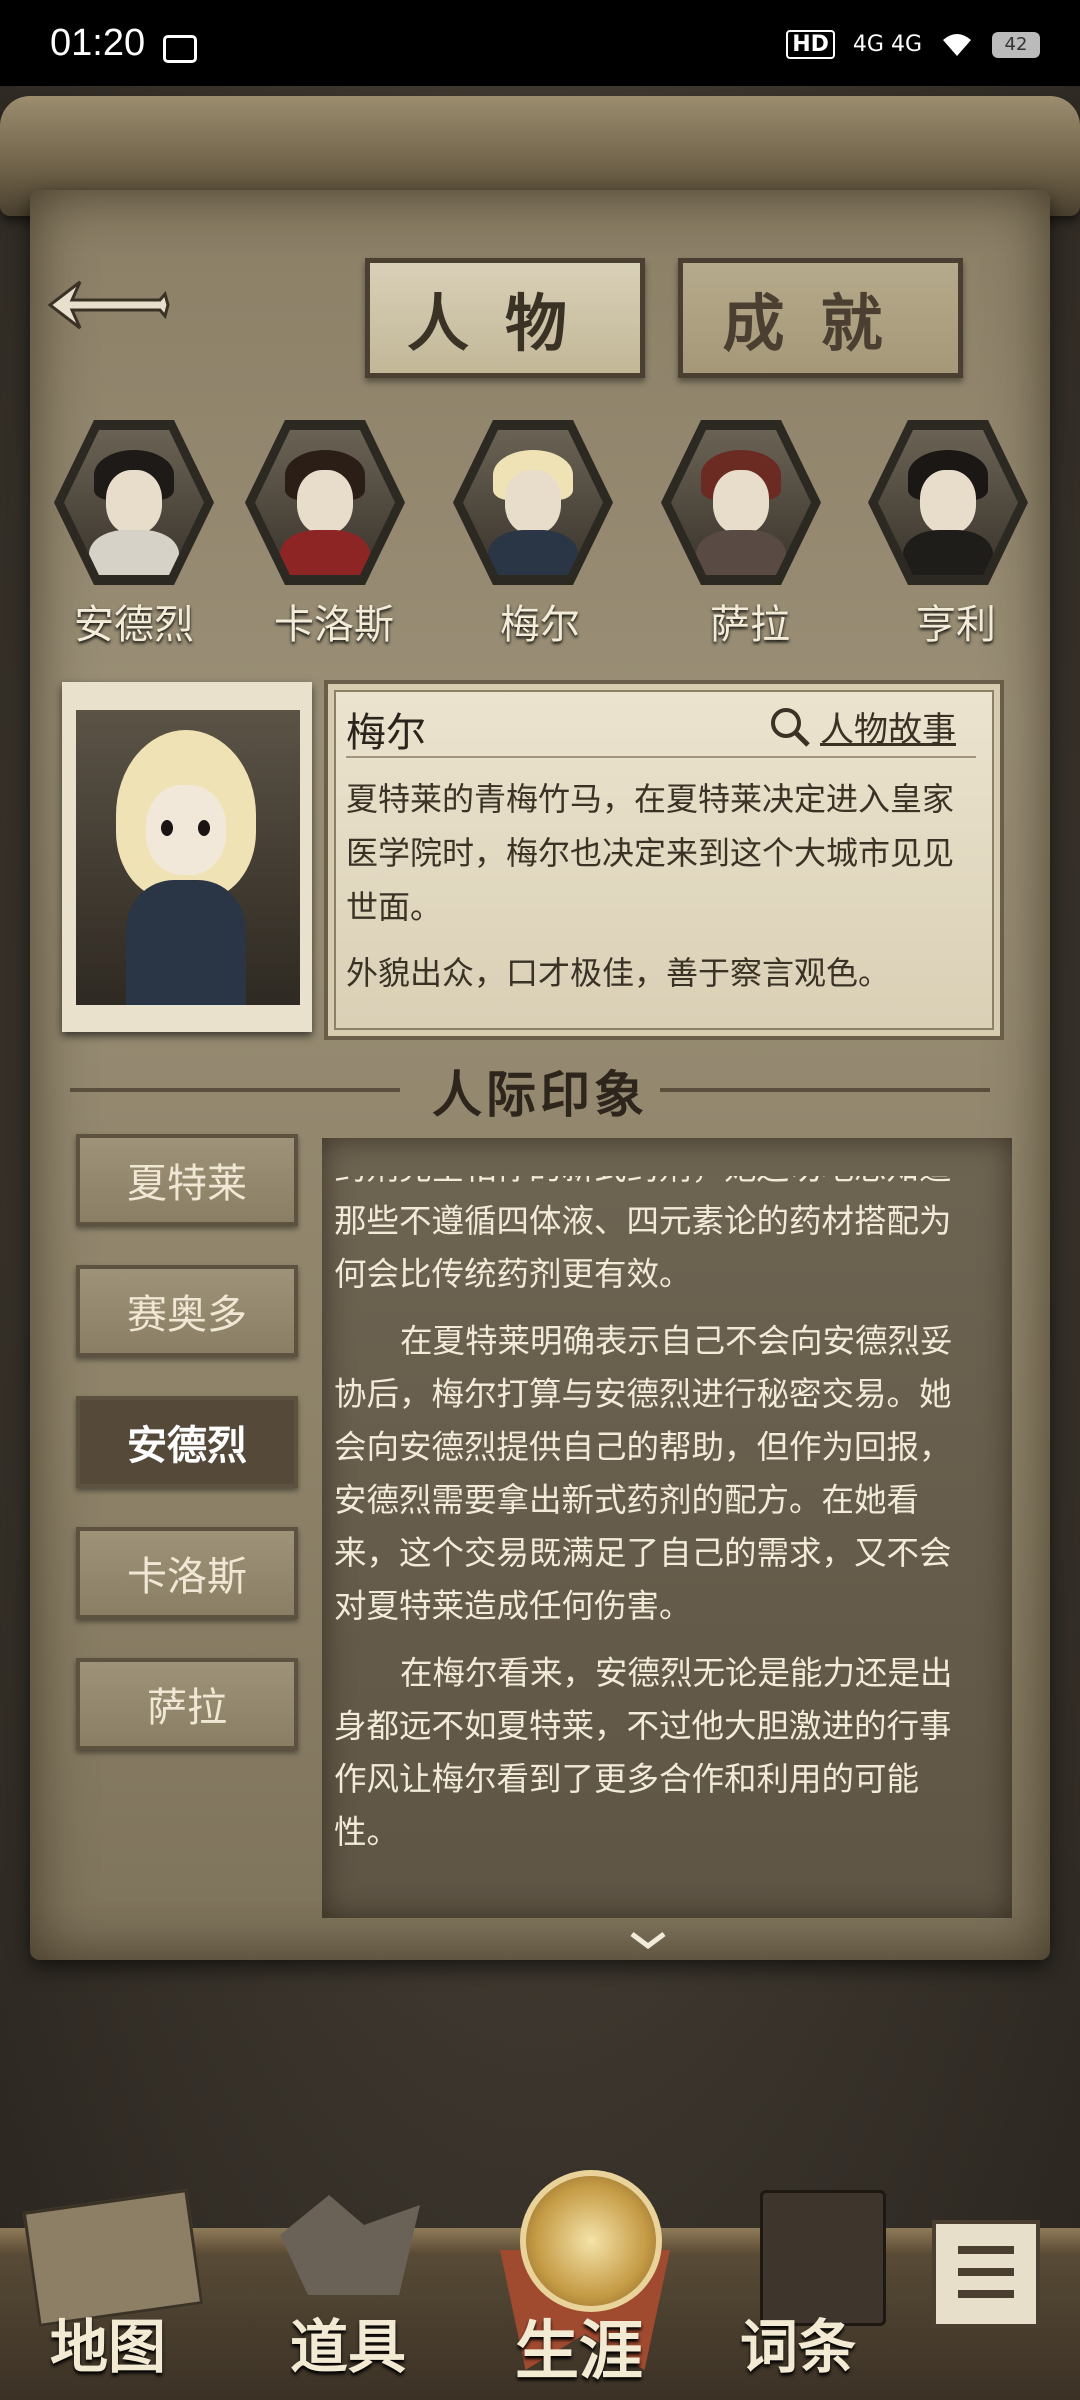 This screenshot has width=1080, height=2400. Describe the element at coordinates (648, 1940) in the screenshot. I see `chevron-down-icon` at that location.